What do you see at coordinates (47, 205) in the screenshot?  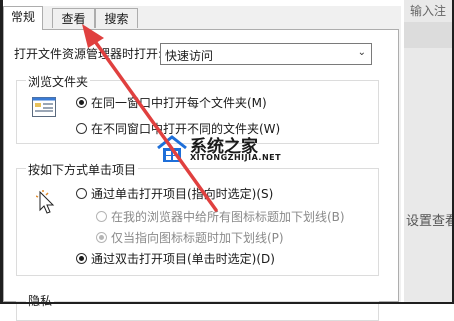 I see `cursor-click-icon` at bounding box center [47, 205].